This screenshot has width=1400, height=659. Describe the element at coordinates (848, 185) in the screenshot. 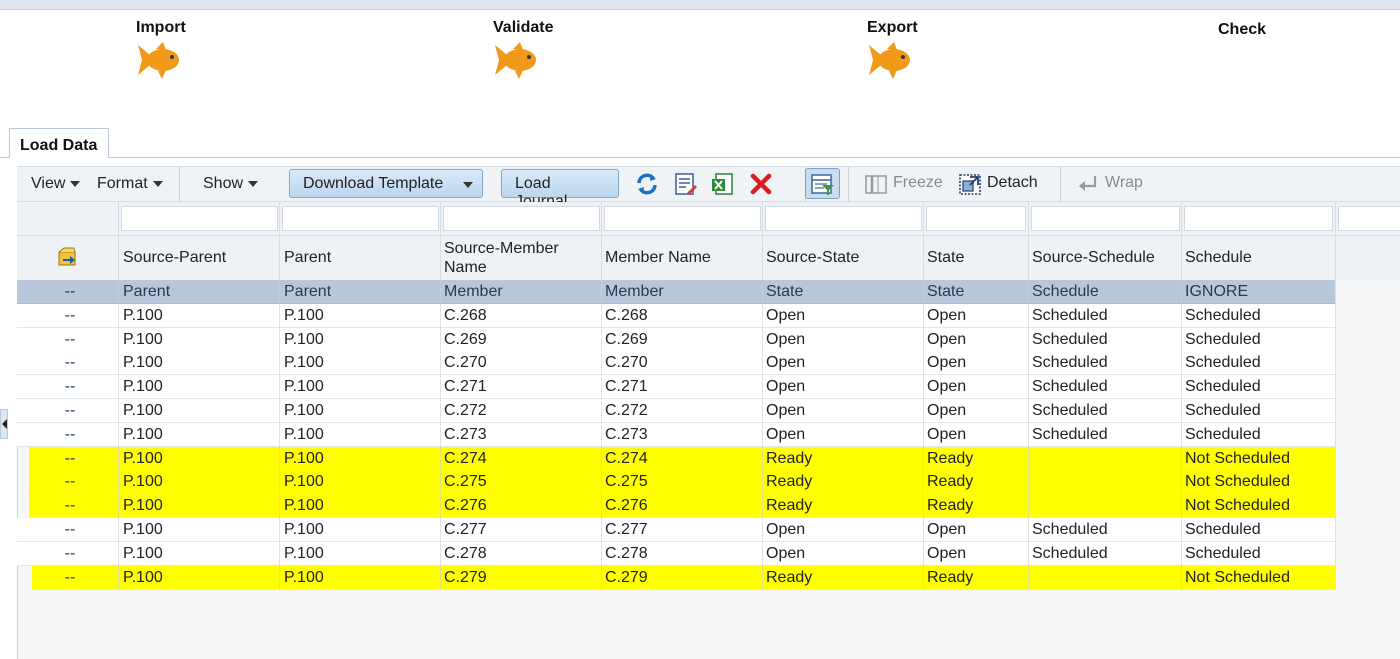

I see `toolbar-separator` at that location.